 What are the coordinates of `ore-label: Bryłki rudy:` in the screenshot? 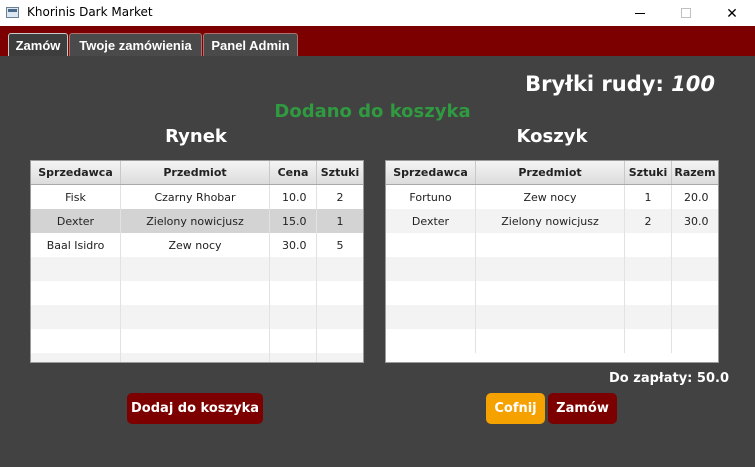 It's located at (594, 84).